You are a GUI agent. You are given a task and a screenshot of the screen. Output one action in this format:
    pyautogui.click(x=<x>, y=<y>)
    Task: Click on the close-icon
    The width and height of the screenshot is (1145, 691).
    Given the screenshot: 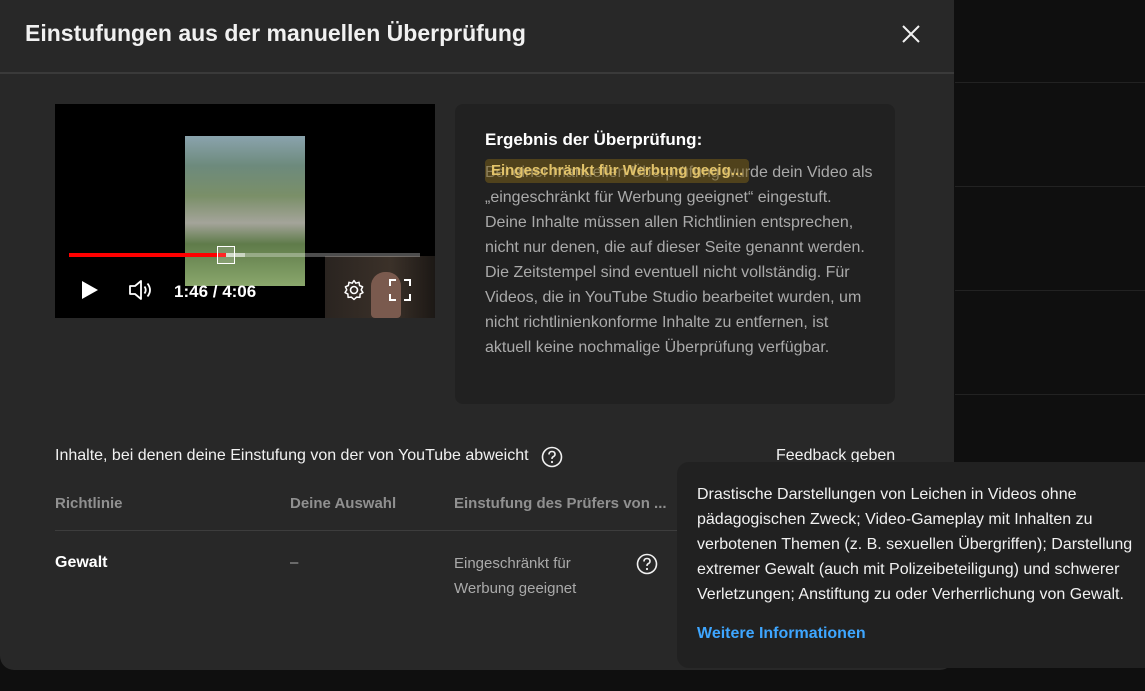 What is the action you would take?
    pyautogui.click(x=911, y=34)
    